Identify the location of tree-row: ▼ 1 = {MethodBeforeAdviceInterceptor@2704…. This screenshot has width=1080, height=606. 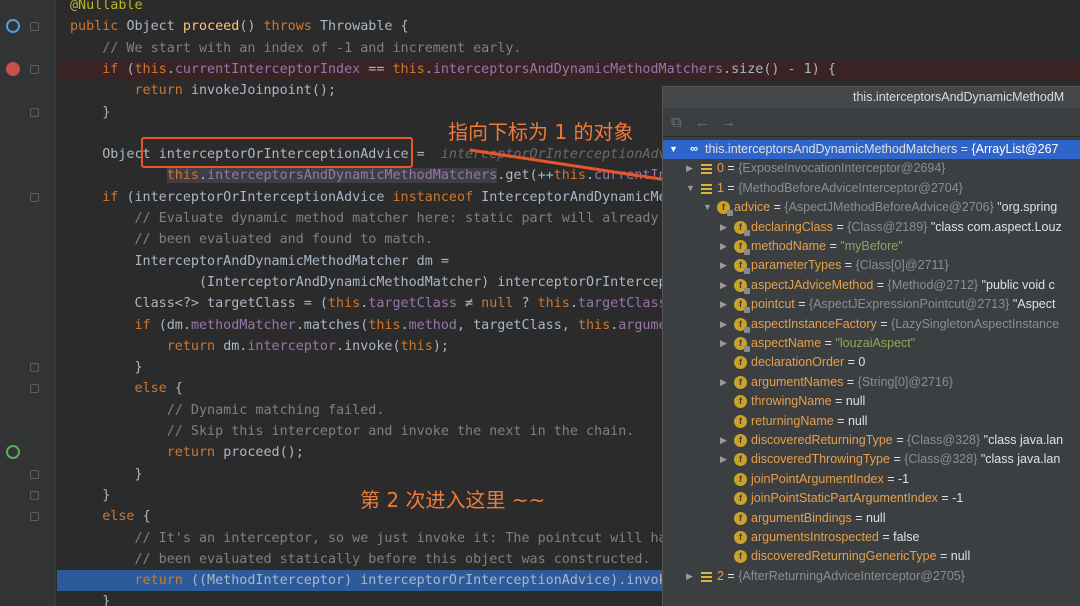
(871, 188).